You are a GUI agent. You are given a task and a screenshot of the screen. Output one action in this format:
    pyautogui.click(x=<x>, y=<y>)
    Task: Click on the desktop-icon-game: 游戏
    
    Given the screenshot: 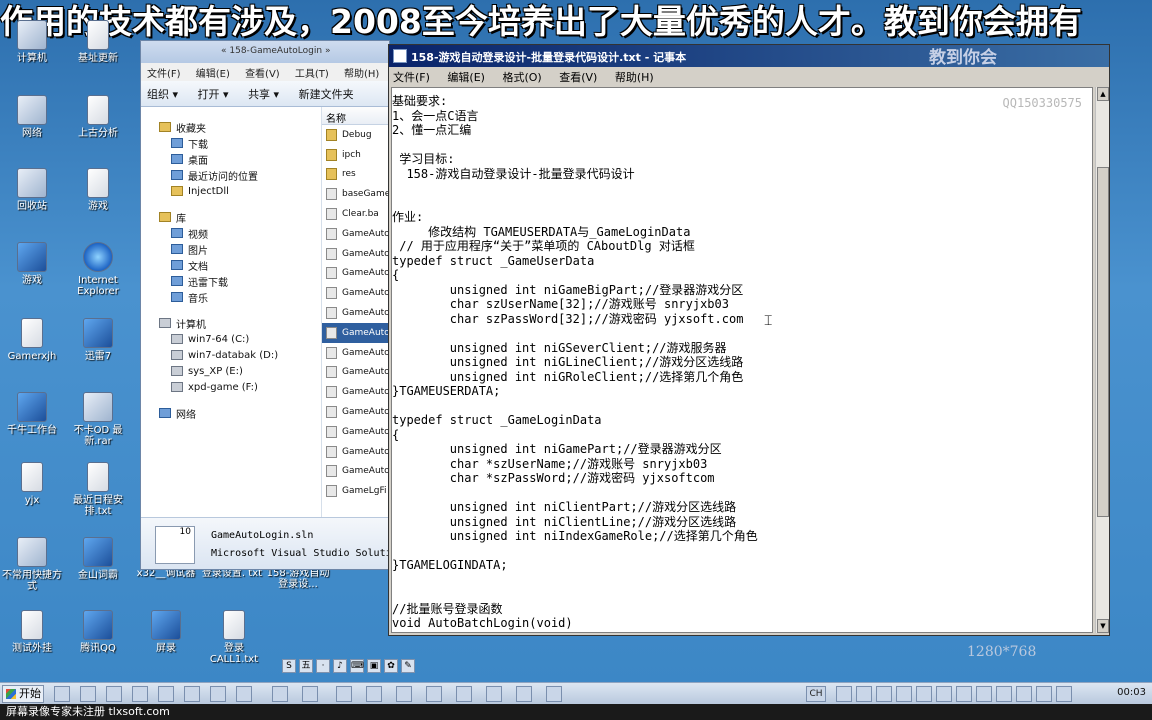 What is the action you would take?
    pyautogui.click(x=98, y=199)
    